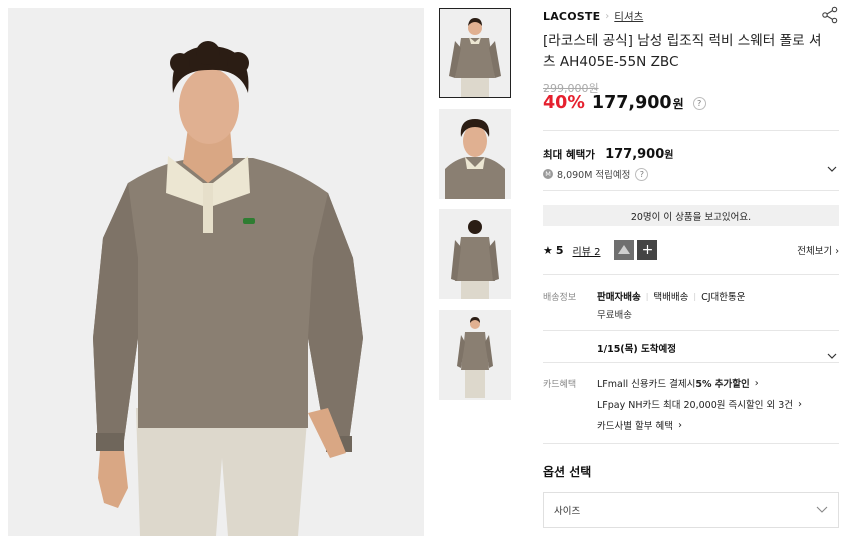 Image resolution: width=849 pixels, height=540 pixels. What do you see at coordinates (559, 250) in the screenshot?
I see `rating-value: 5` at bounding box center [559, 250].